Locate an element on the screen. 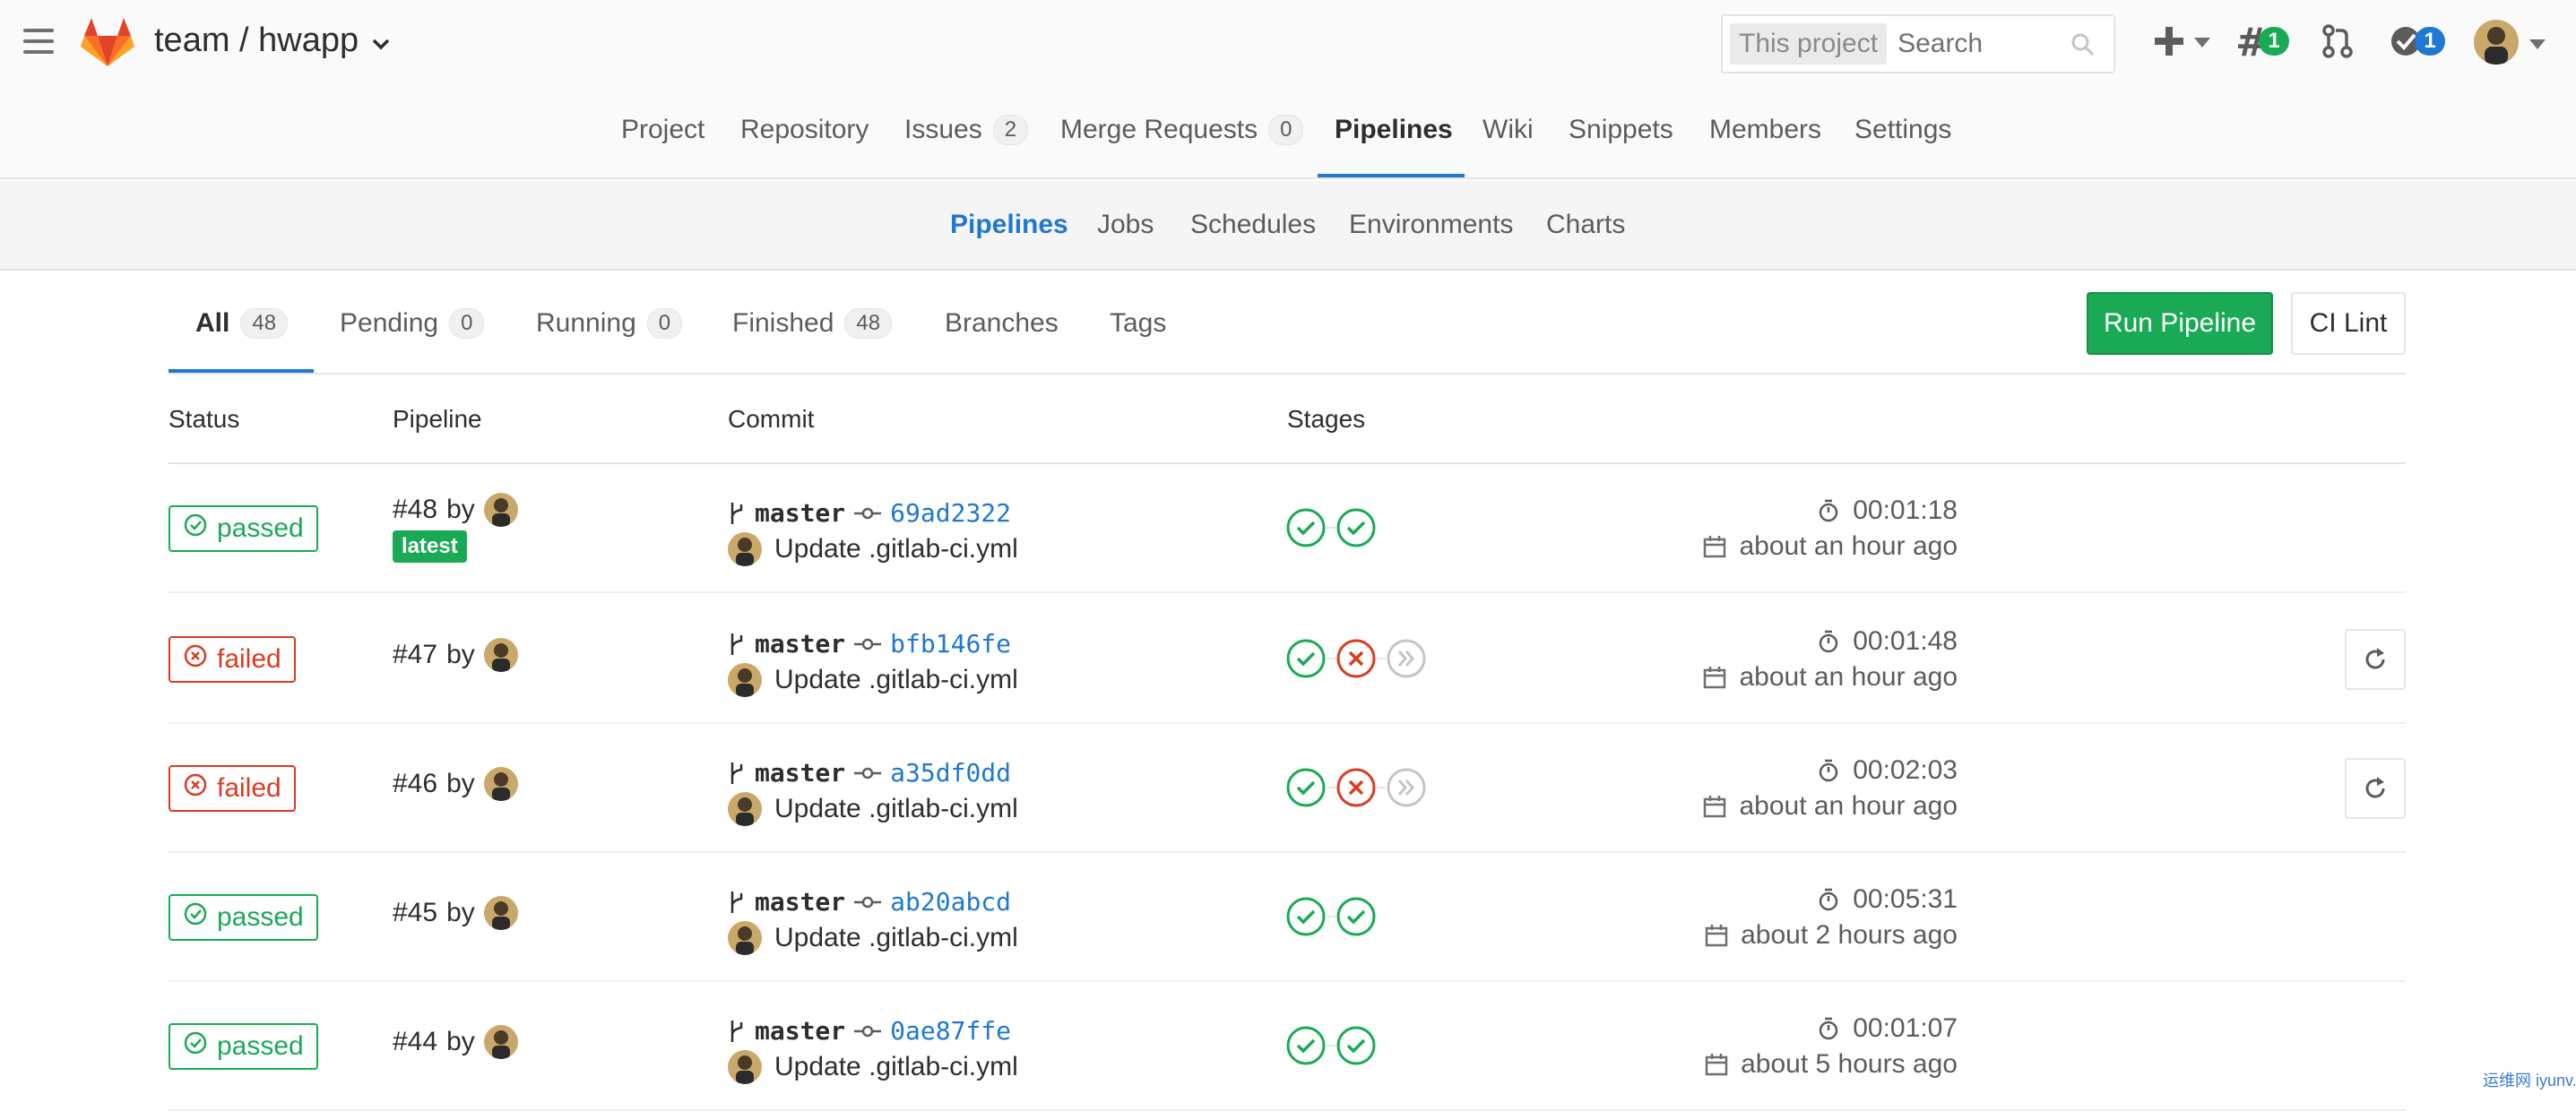 The image size is (2576, 1111). project-title: team / hwapp is located at coordinates (272, 41).